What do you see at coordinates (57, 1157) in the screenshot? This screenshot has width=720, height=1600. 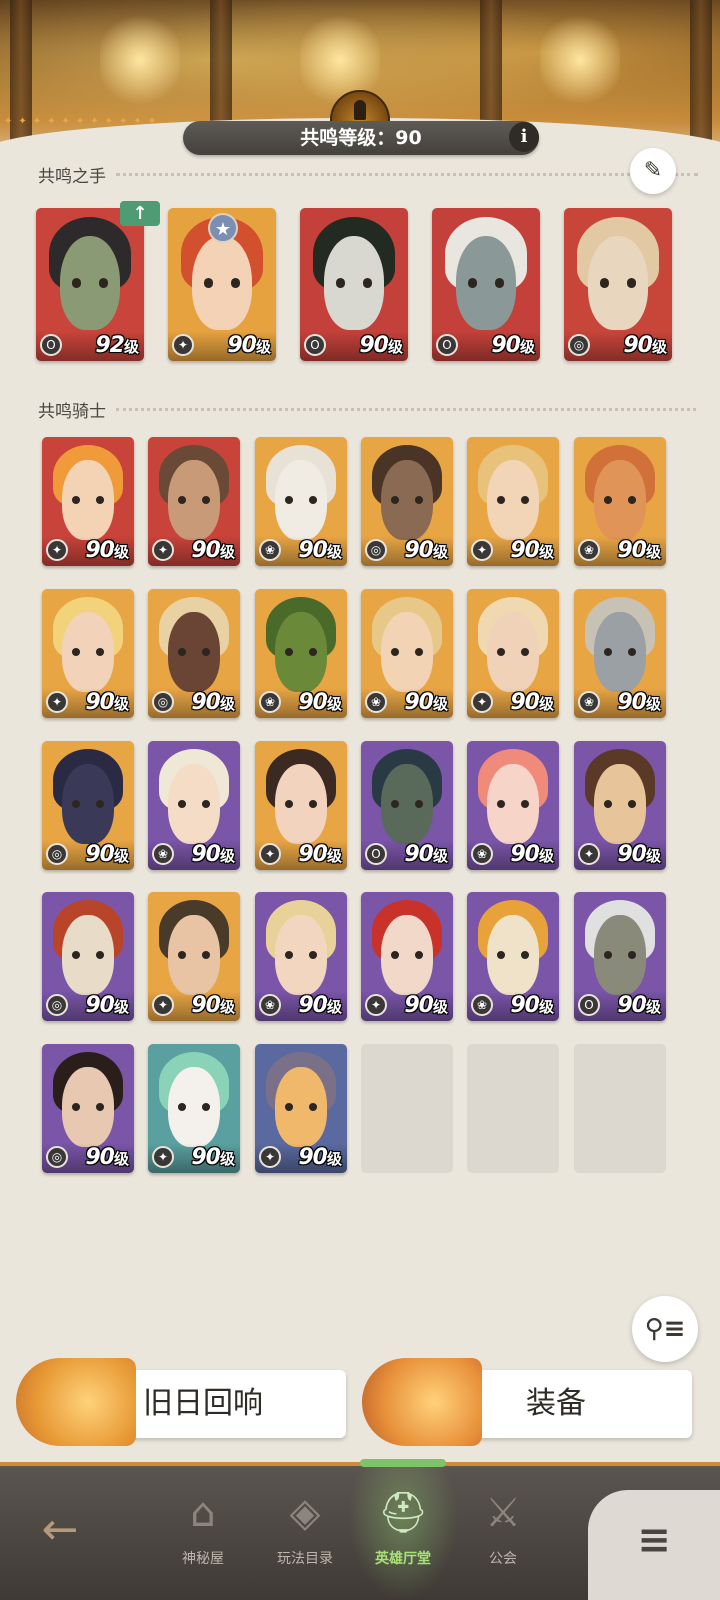 I see `class-icon: ◎` at bounding box center [57, 1157].